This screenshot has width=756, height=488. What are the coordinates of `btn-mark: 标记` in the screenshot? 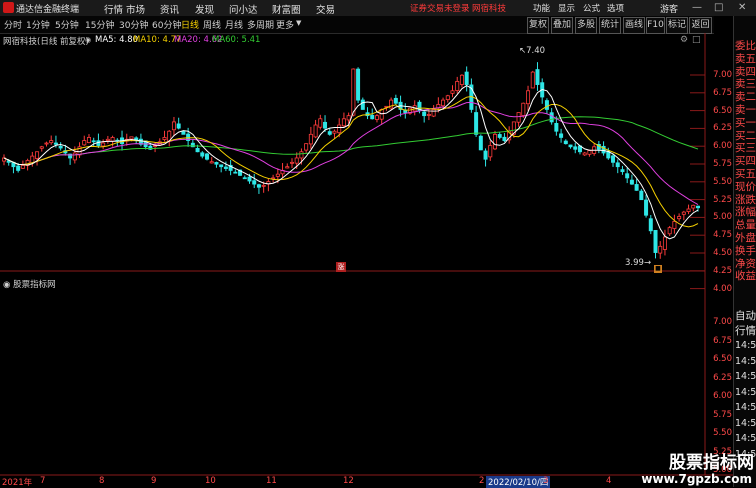 It's located at (677, 25).